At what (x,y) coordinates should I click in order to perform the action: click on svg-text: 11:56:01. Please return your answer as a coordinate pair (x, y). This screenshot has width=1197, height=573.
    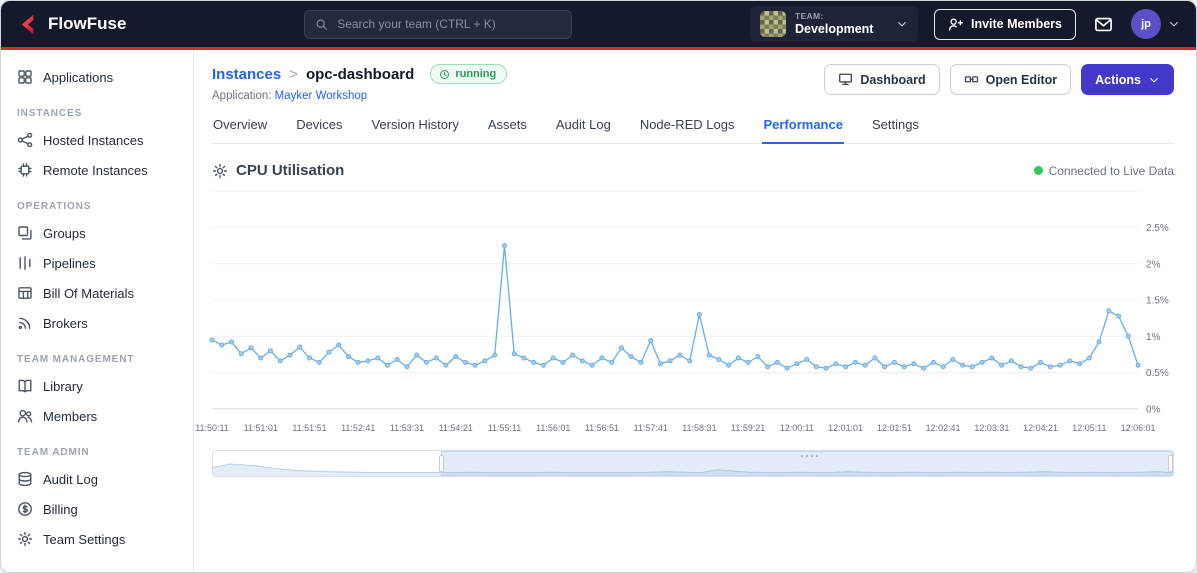
    Looking at the image, I should click on (553, 428).